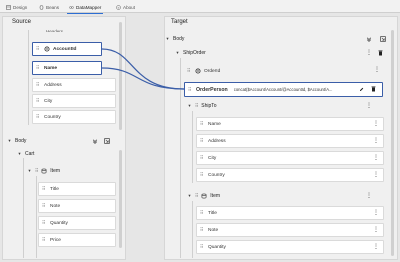 Image resolution: width=400 pixels, height=262 pixels. I want to click on target-shipto-address: ⠿ Address ⋮, so click(290, 141).